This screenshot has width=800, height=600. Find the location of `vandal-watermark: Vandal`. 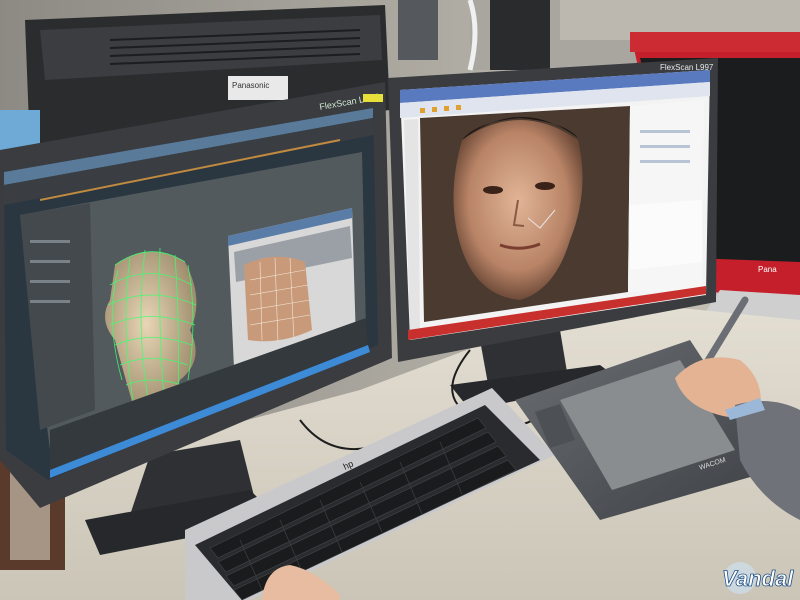

vandal-watermark: Vandal is located at coordinates (758, 578).